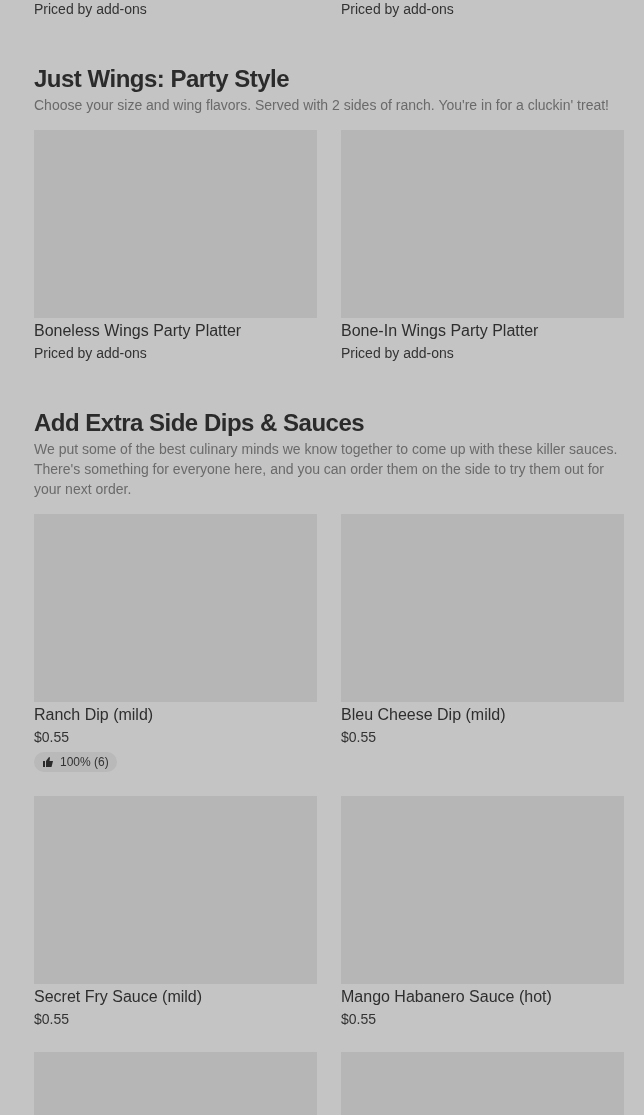 The image size is (644, 1115). Describe the element at coordinates (322, 105) in the screenshot. I see `section-description: Choose your size and wing flavors. Served with 2 sides of ranch. You're in for a cluckin' treat!` at that location.